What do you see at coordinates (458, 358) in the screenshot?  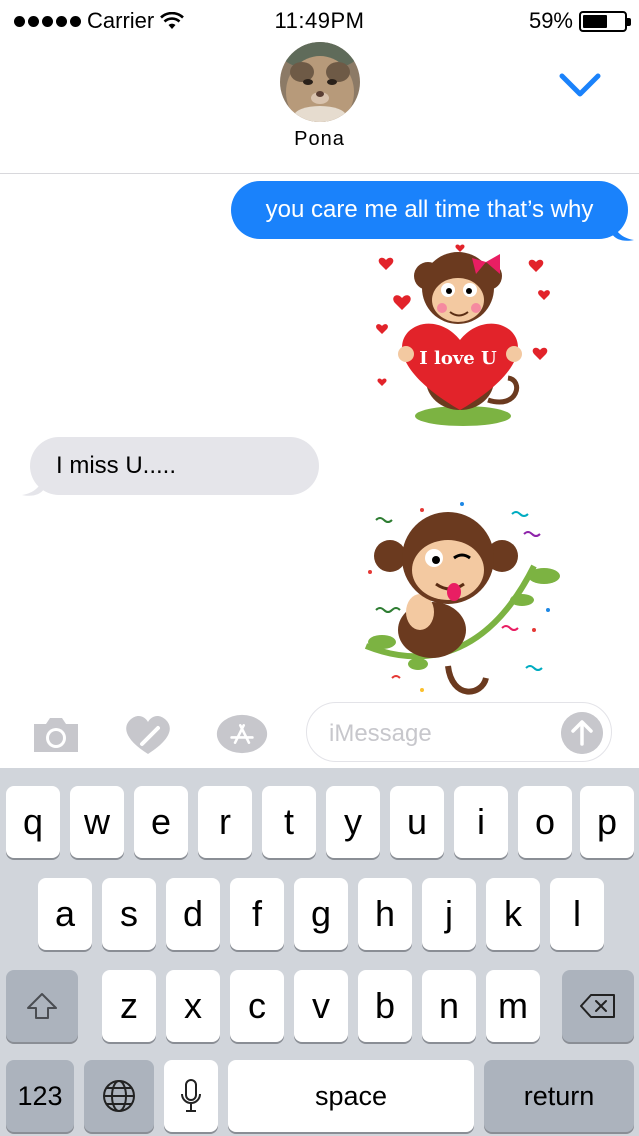 I see `sticker-caption: I love U` at bounding box center [458, 358].